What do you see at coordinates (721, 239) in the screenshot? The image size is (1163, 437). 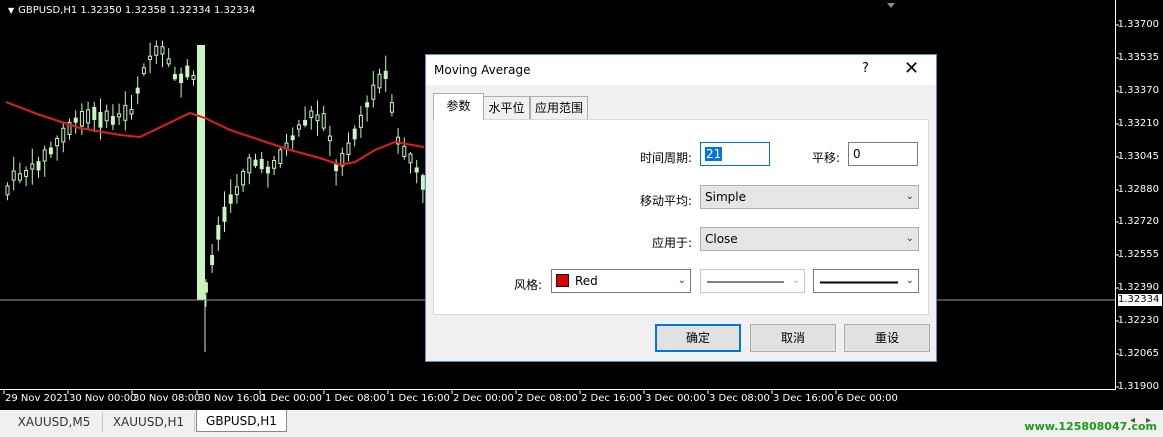 I see `apply-to-value: Close` at bounding box center [721, 239].